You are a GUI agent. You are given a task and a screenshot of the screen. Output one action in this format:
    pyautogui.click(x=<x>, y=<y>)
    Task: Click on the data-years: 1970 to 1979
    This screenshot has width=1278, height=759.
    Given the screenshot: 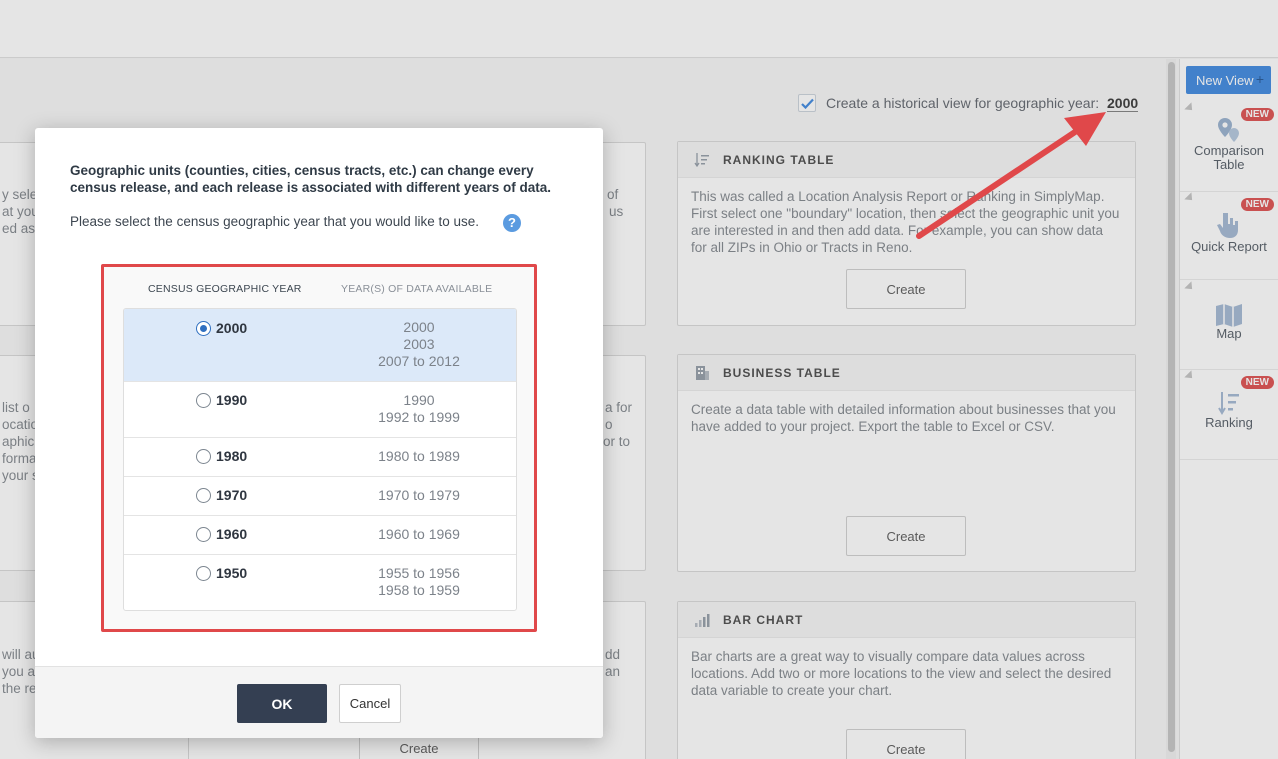 What is the action you would take?
    pyautogui.click(x=419, y=495)
    